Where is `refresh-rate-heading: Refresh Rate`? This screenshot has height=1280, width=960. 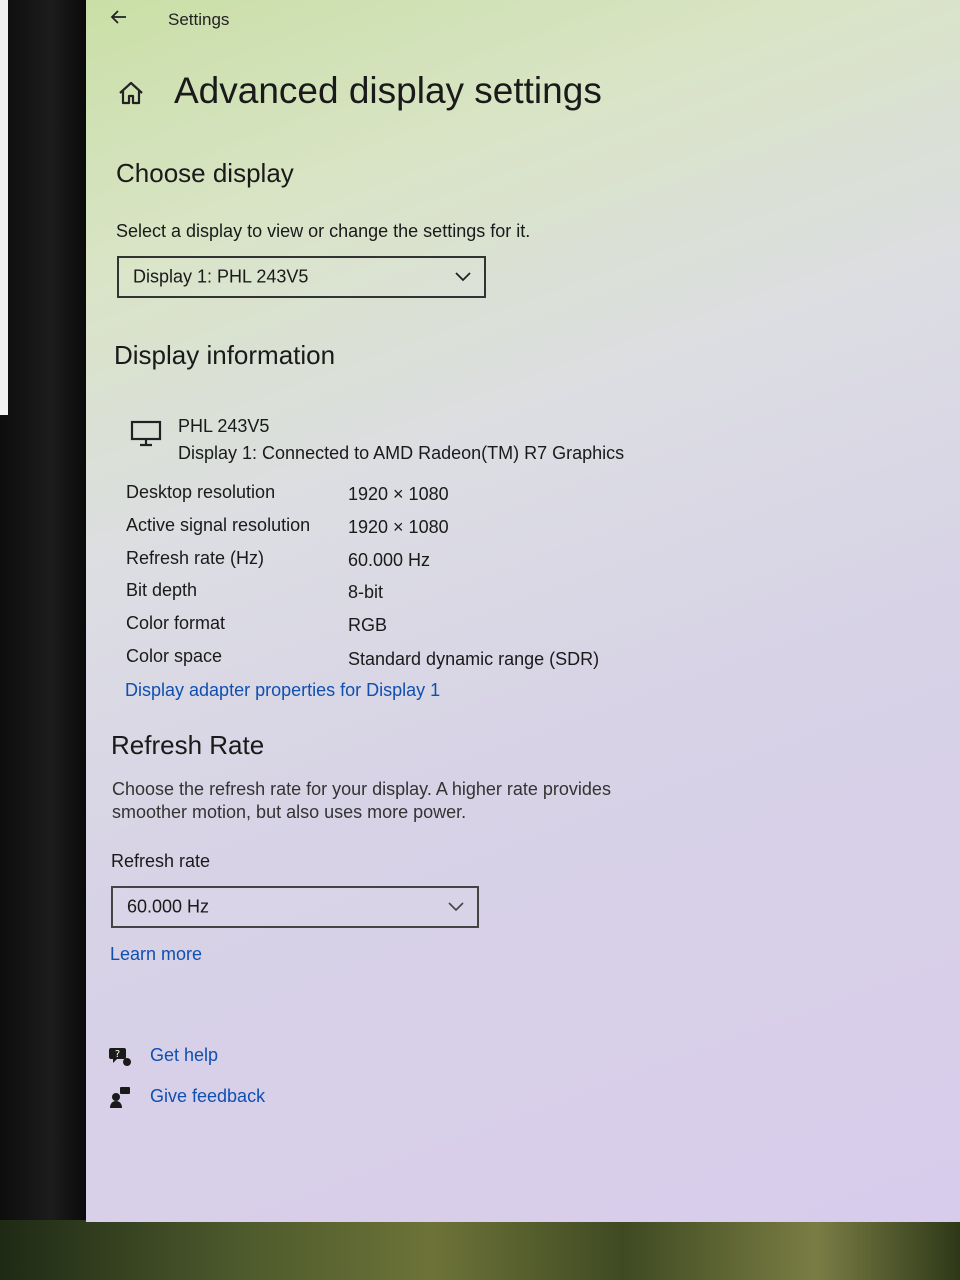
refresh-rate-heading: Refresh Rate is located at coordinates (188, 745).